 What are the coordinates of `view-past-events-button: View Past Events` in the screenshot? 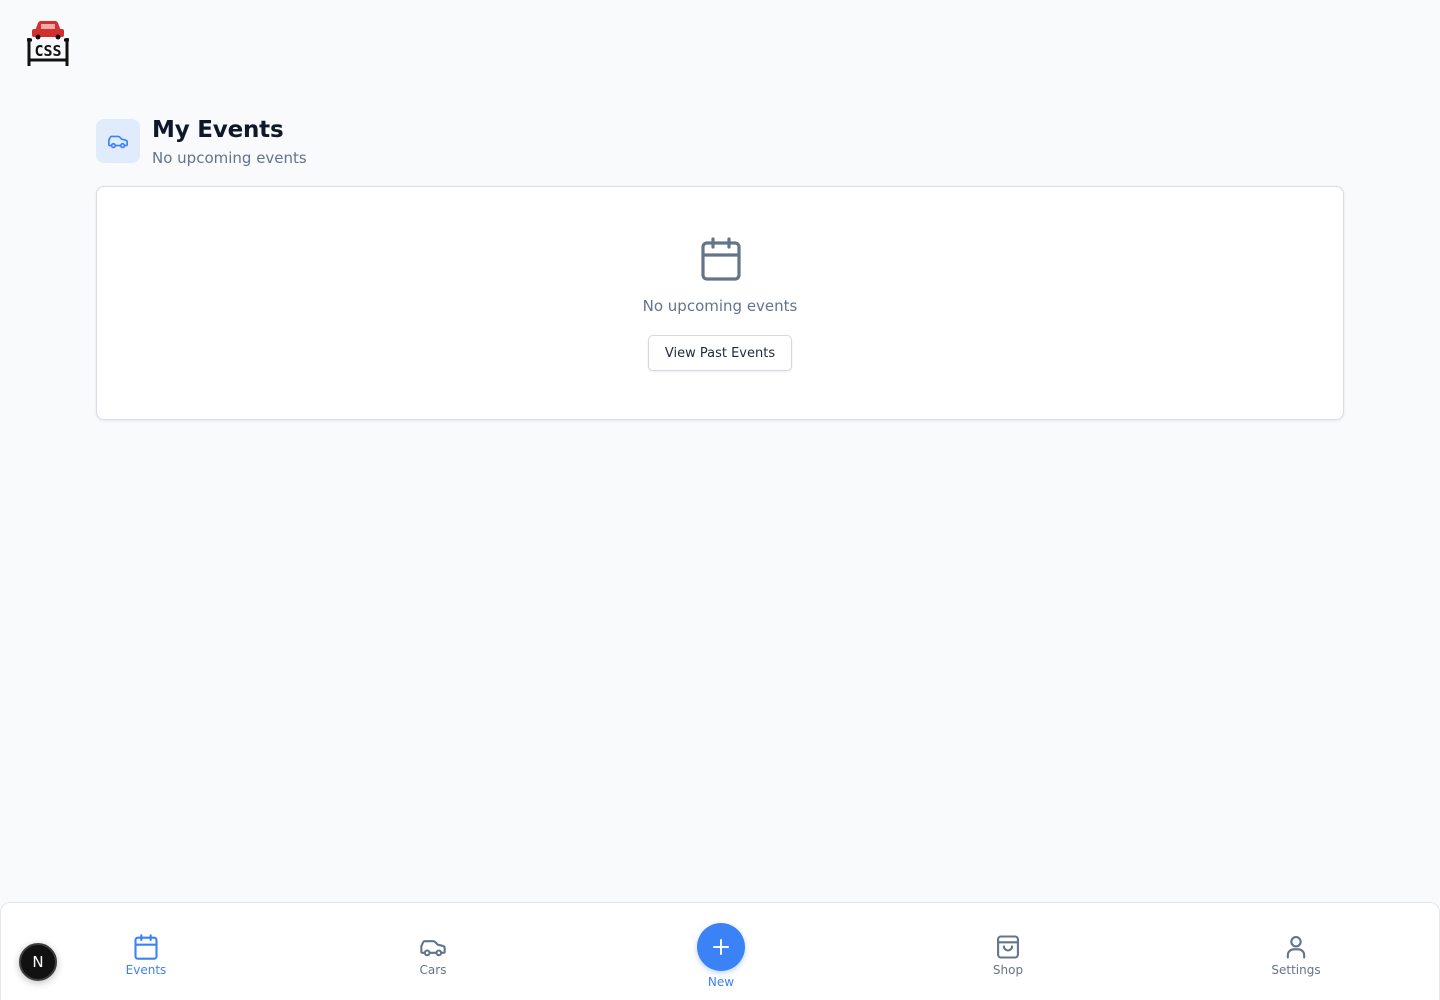 It's located at (720, 353).